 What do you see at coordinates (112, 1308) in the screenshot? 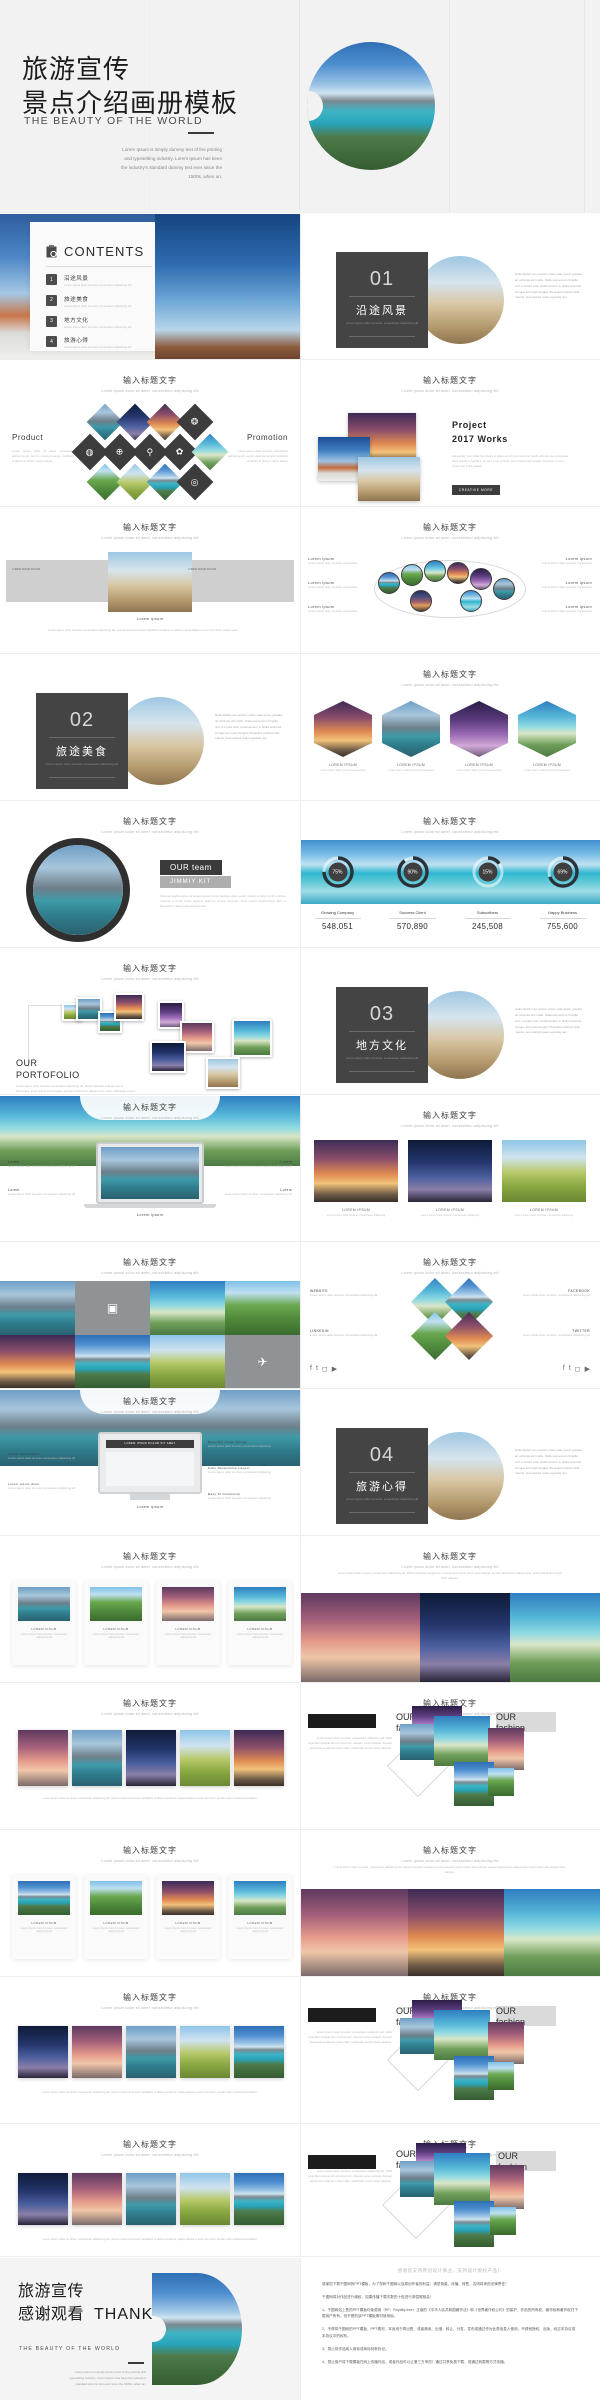
I see `camera-icon: ▣` at bounding box center [112, 1308].